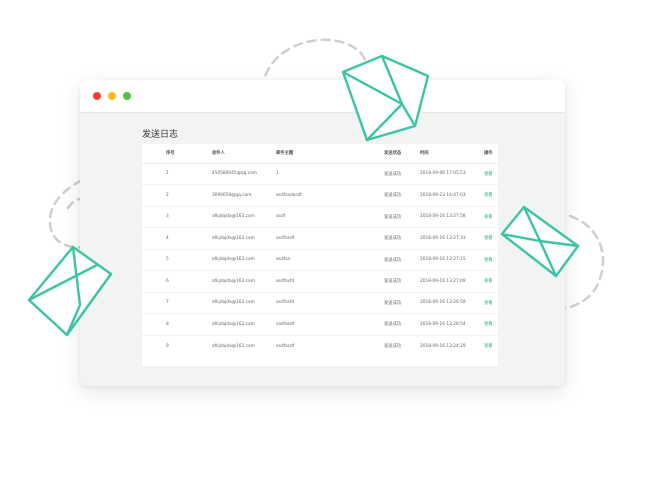 The image size is (650, 500). I want to click on subject-cell: asdf, so click(330, 217).